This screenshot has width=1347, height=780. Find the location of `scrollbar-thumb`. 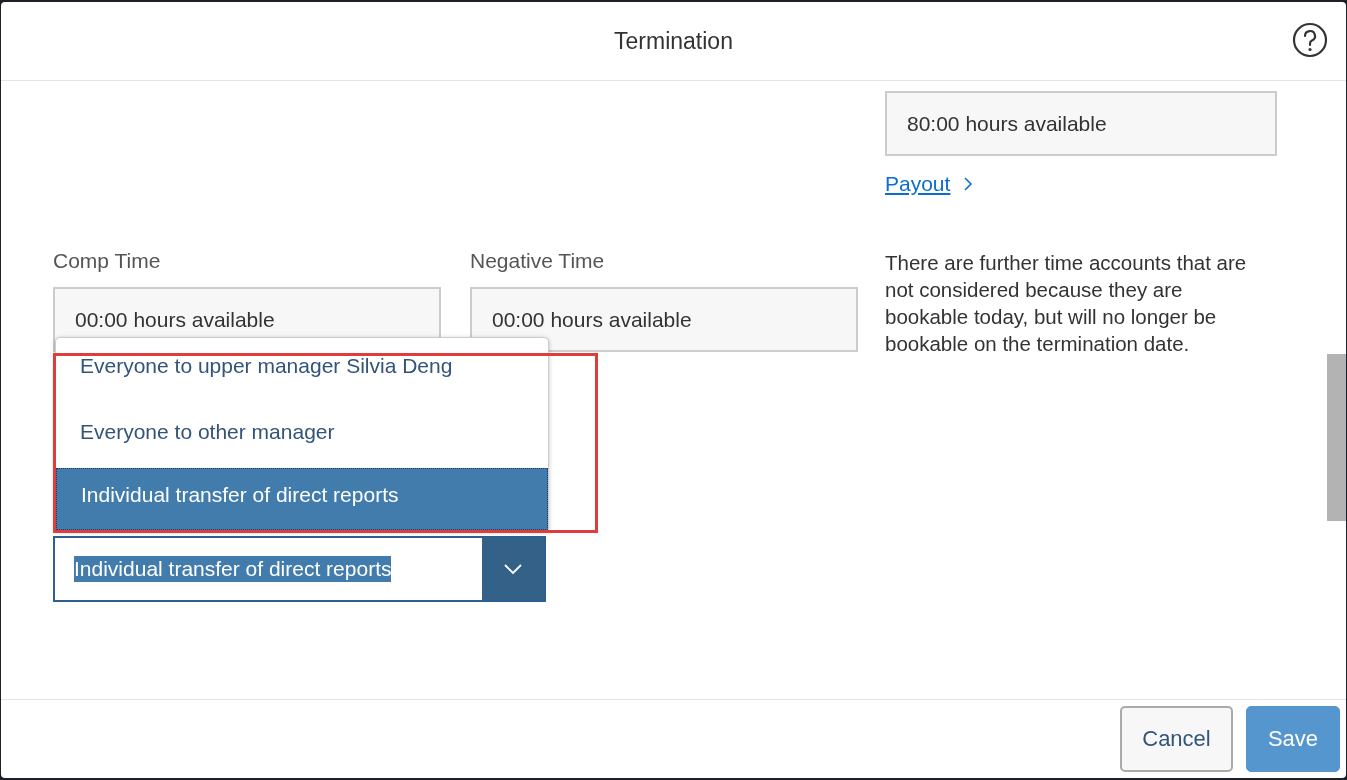

scrollbar-thumb is located at coordinates (1336, 437).